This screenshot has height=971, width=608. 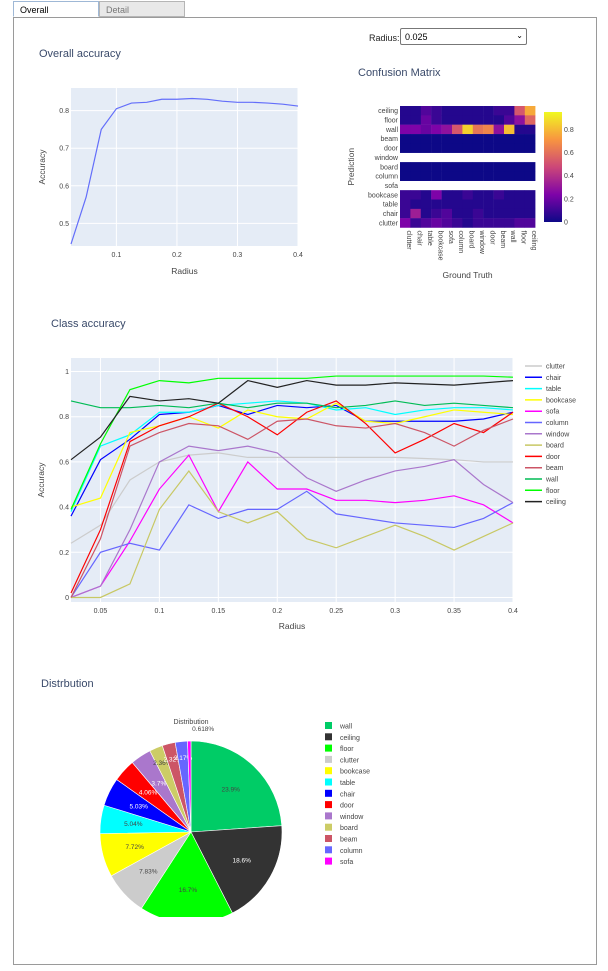 What do you see at coordinates (158, 783) in the screenshot?
I see `pie-slice-label: 3.7%` at bounding box center [158, 783].